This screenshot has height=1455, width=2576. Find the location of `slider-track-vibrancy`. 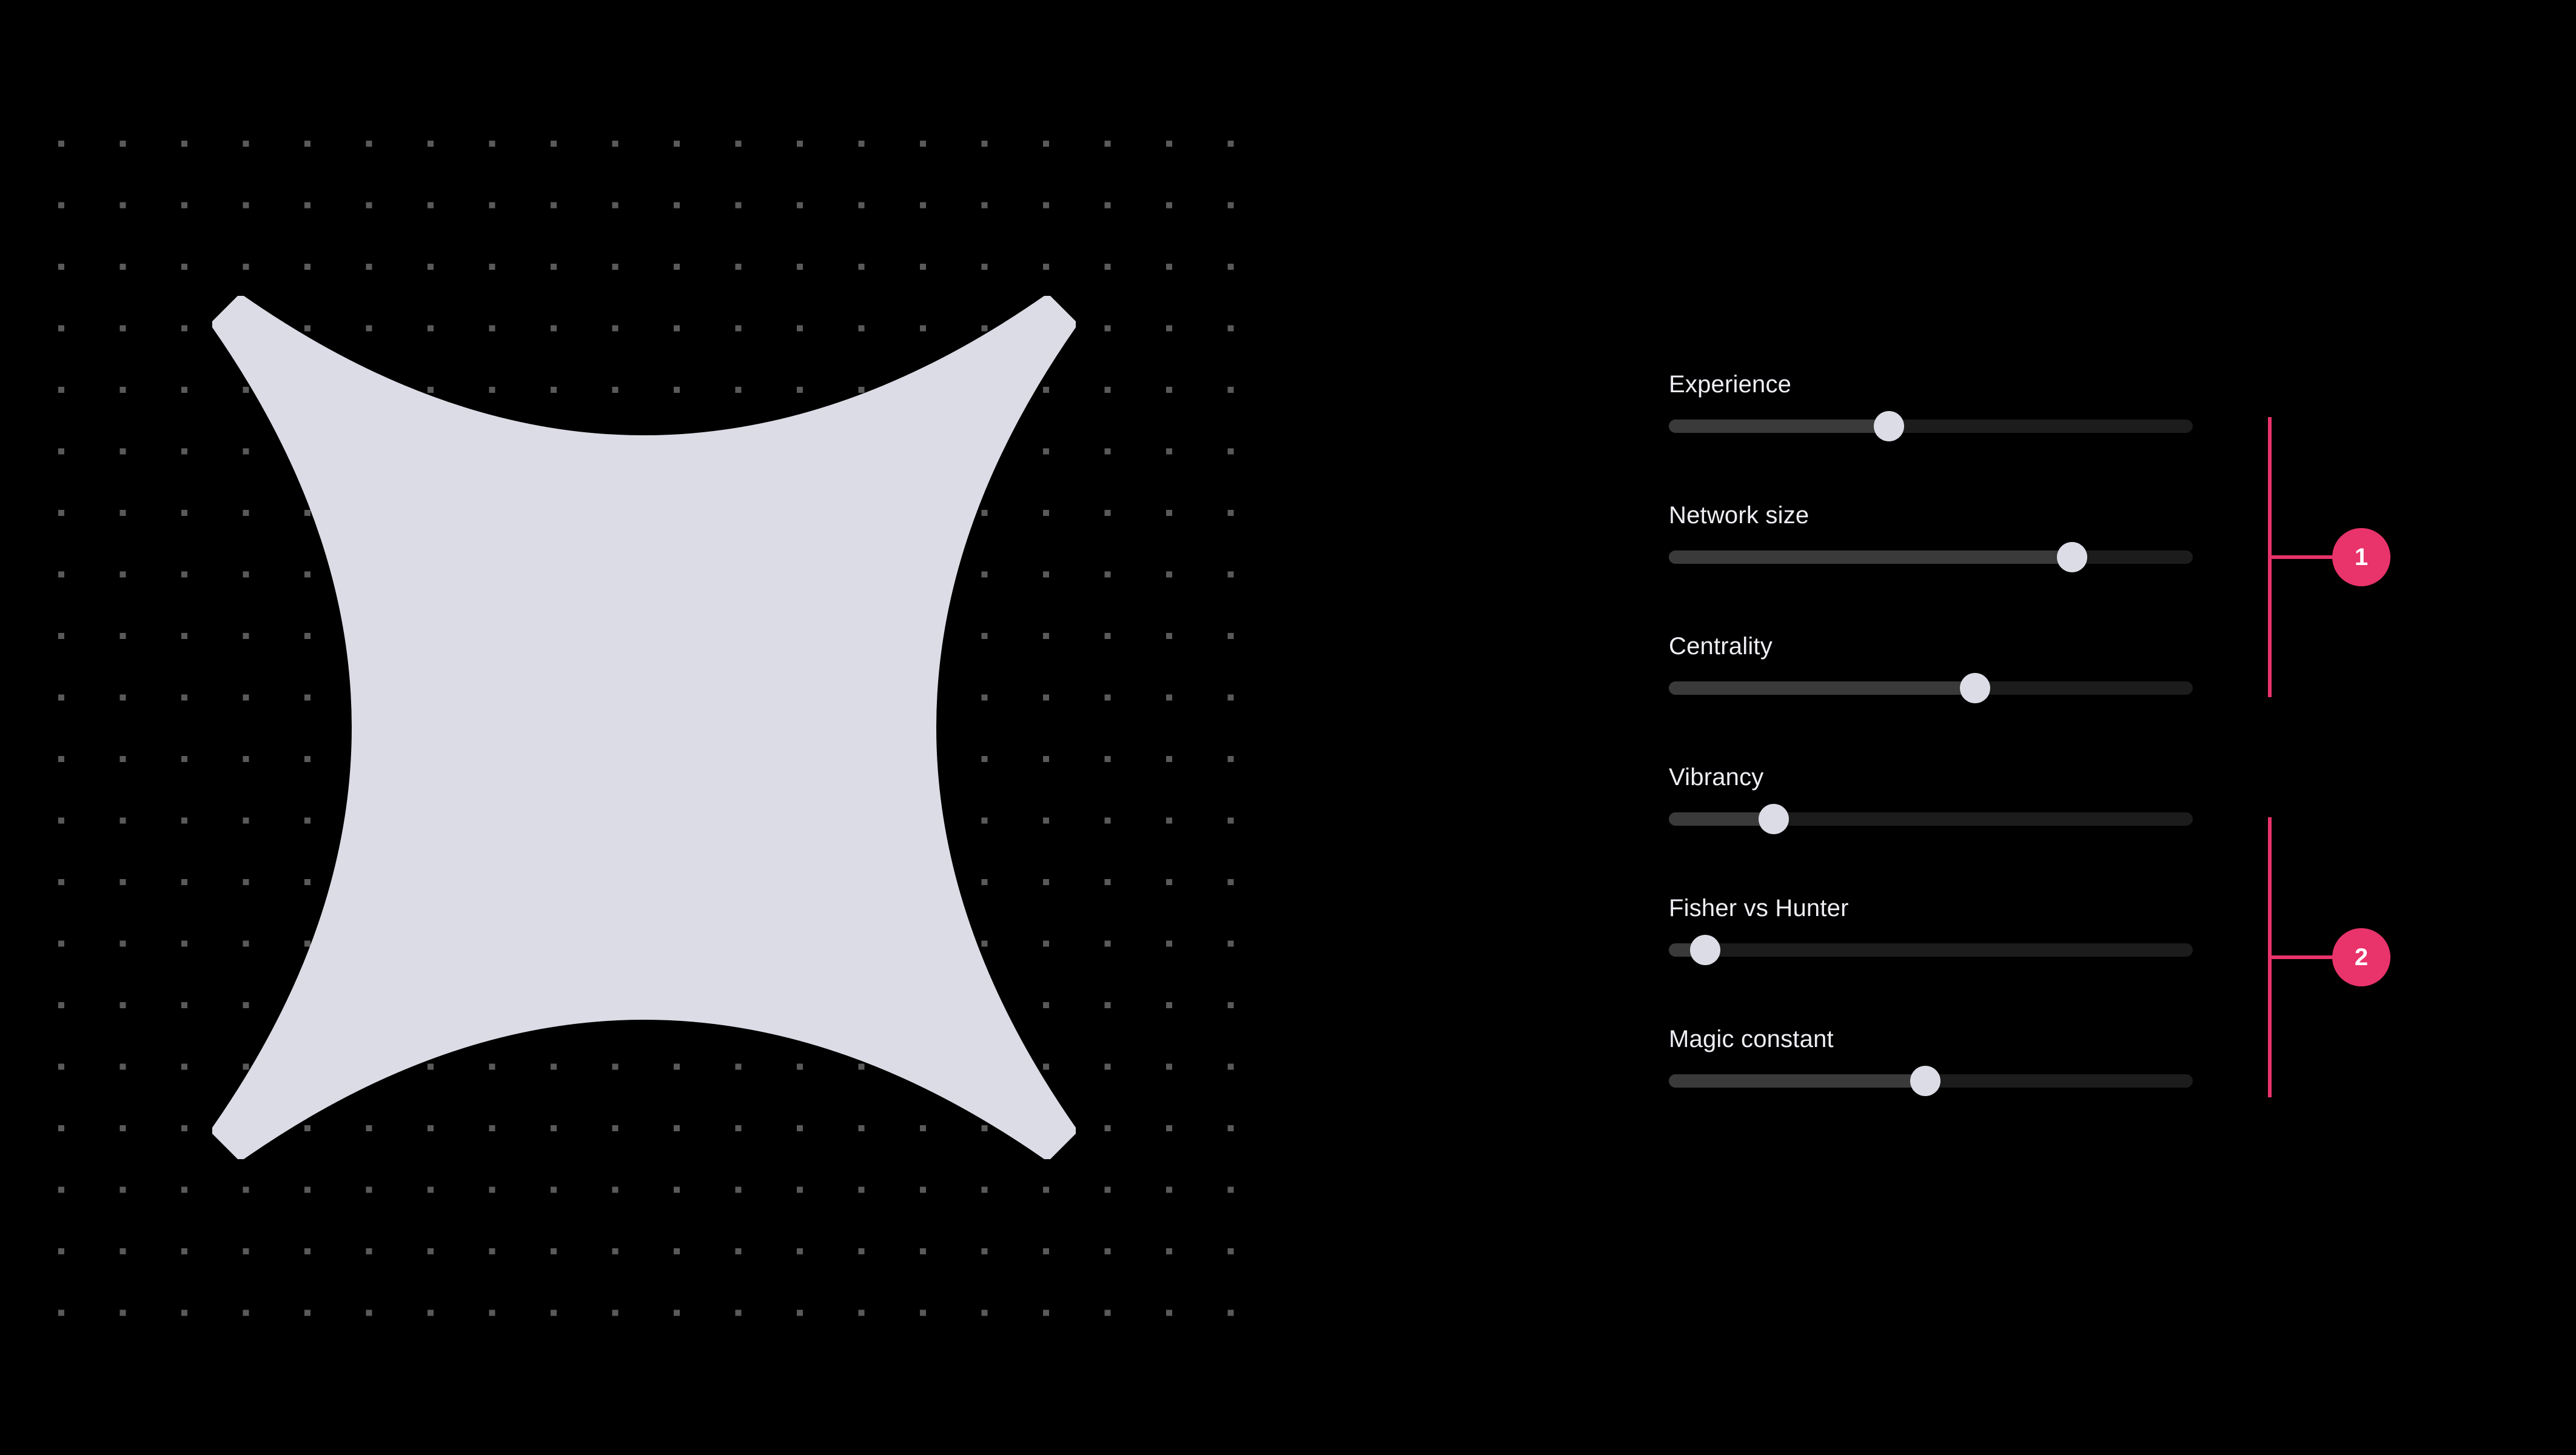

slider-track-vibrancy is located at coordinates (1931, 819).